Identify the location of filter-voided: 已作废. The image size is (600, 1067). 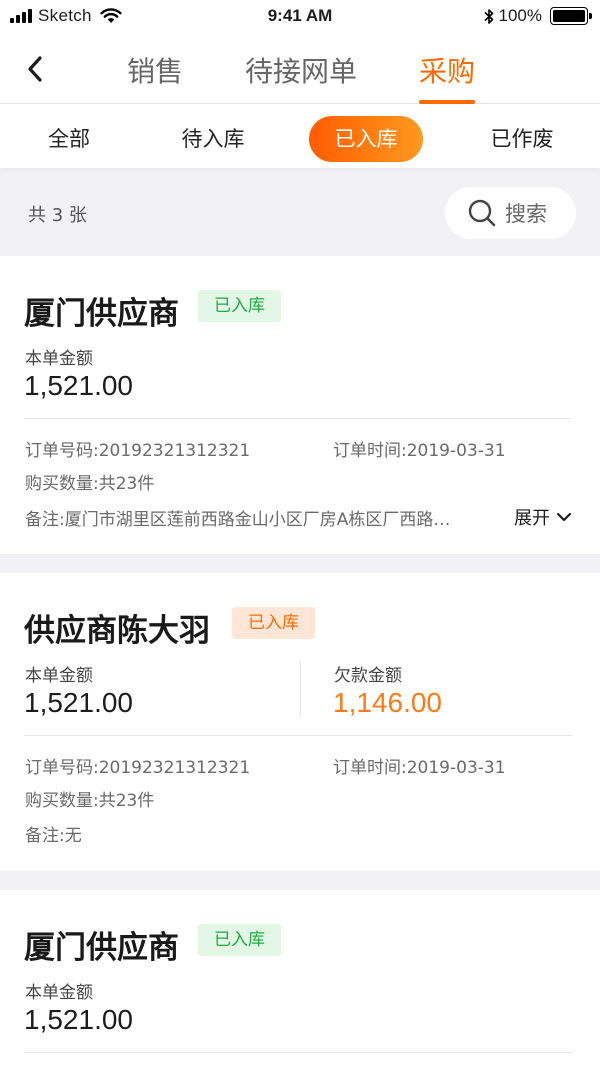
(522, 139).